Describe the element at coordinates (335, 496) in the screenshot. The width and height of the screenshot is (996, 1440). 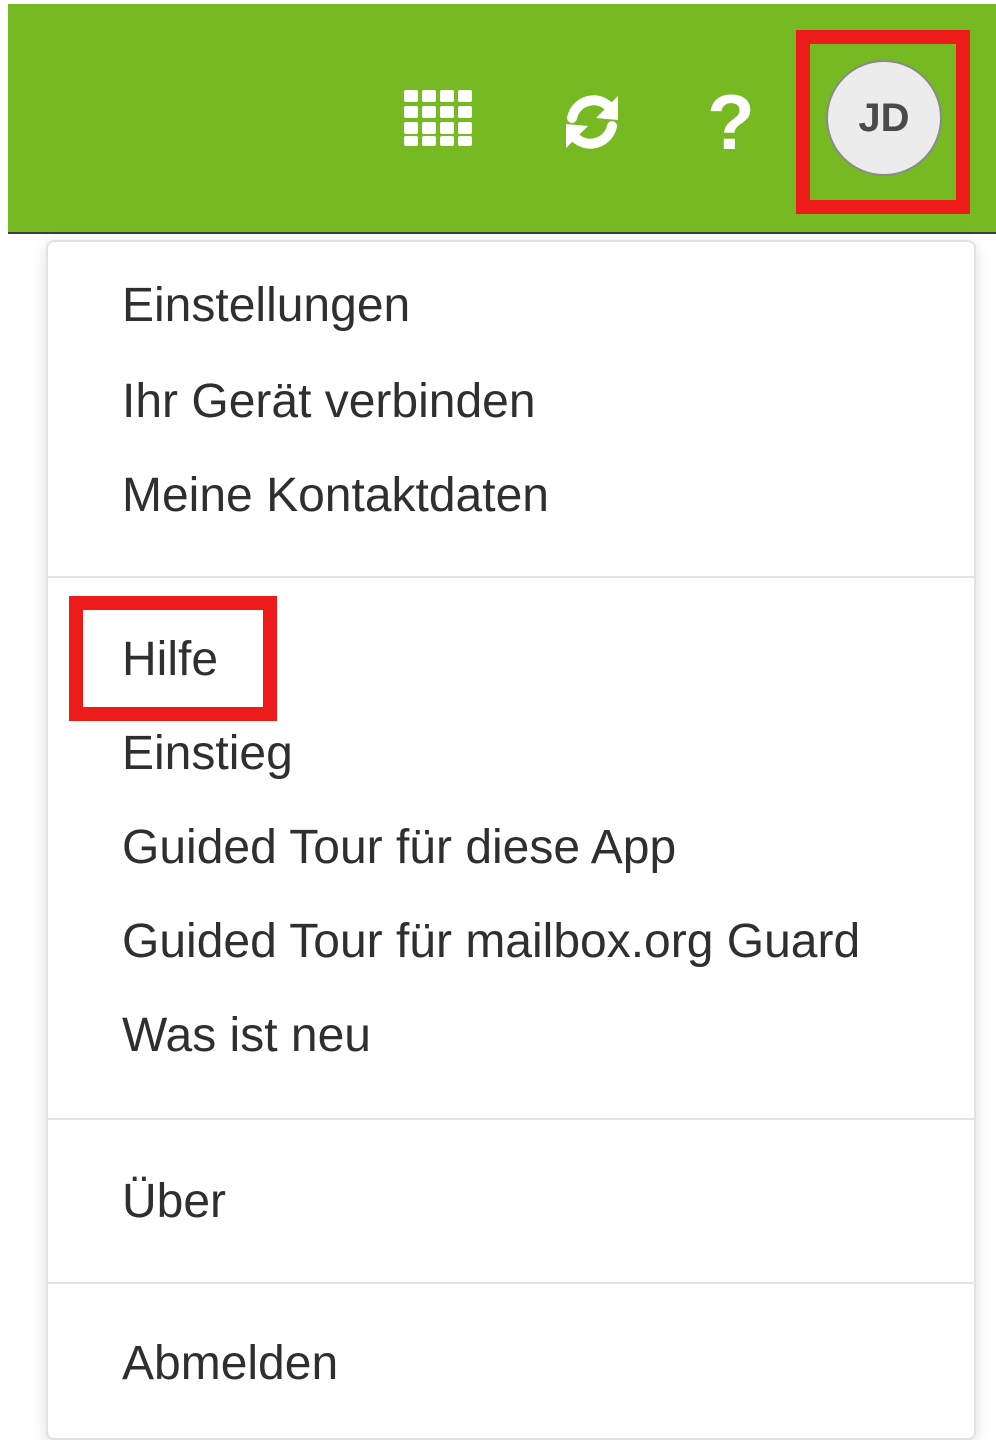
I see `menu-item-contact-data: Meine Kontaktdaten` at that location.